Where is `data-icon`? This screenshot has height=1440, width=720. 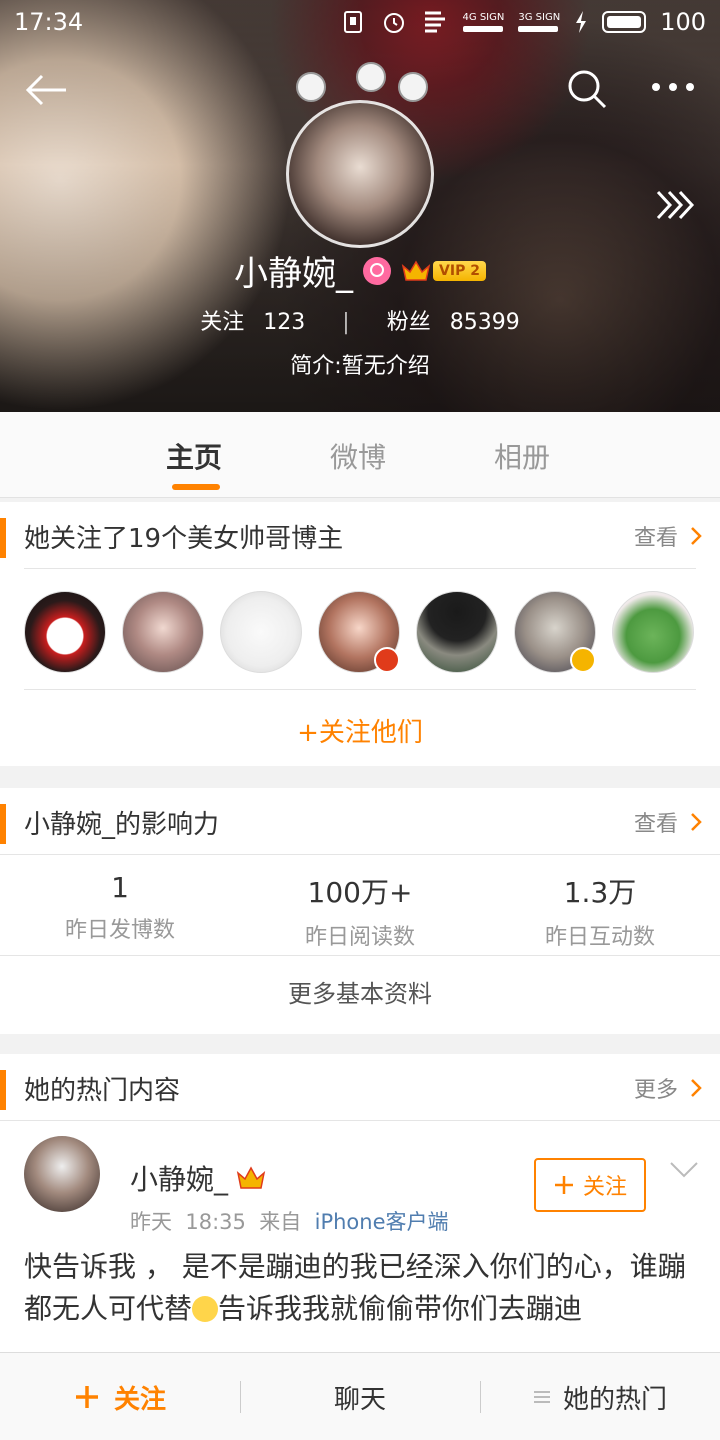 data-icon is located at coordinates (434, 22).